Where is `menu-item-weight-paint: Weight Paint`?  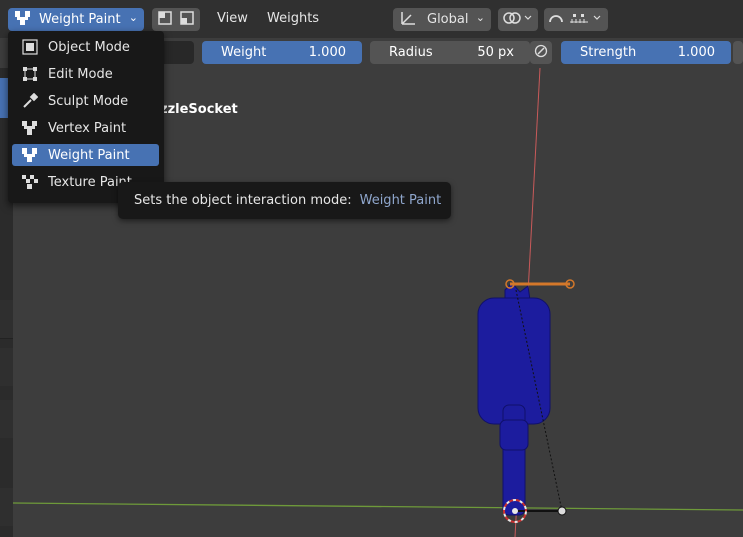 menu-item-weight-paint: Weight Paint is located at coordinates (85, 155).